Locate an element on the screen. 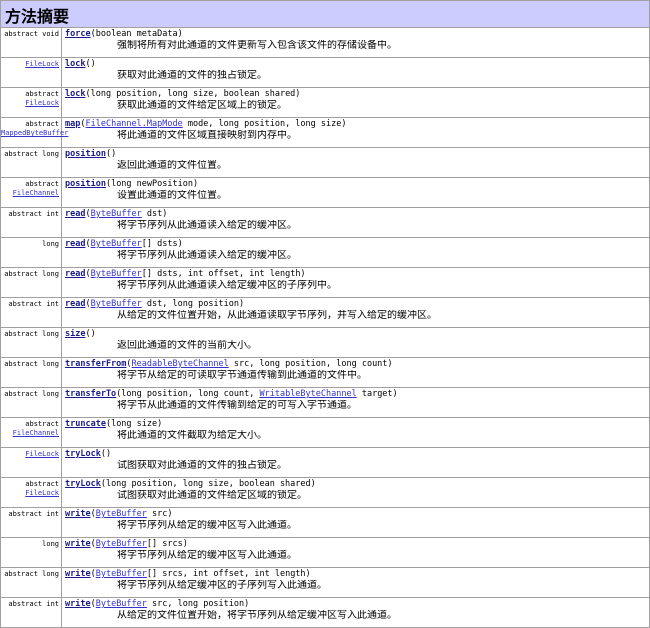 The image size is (650, 628). signature-text: src) is located at coordinates (159, 514).